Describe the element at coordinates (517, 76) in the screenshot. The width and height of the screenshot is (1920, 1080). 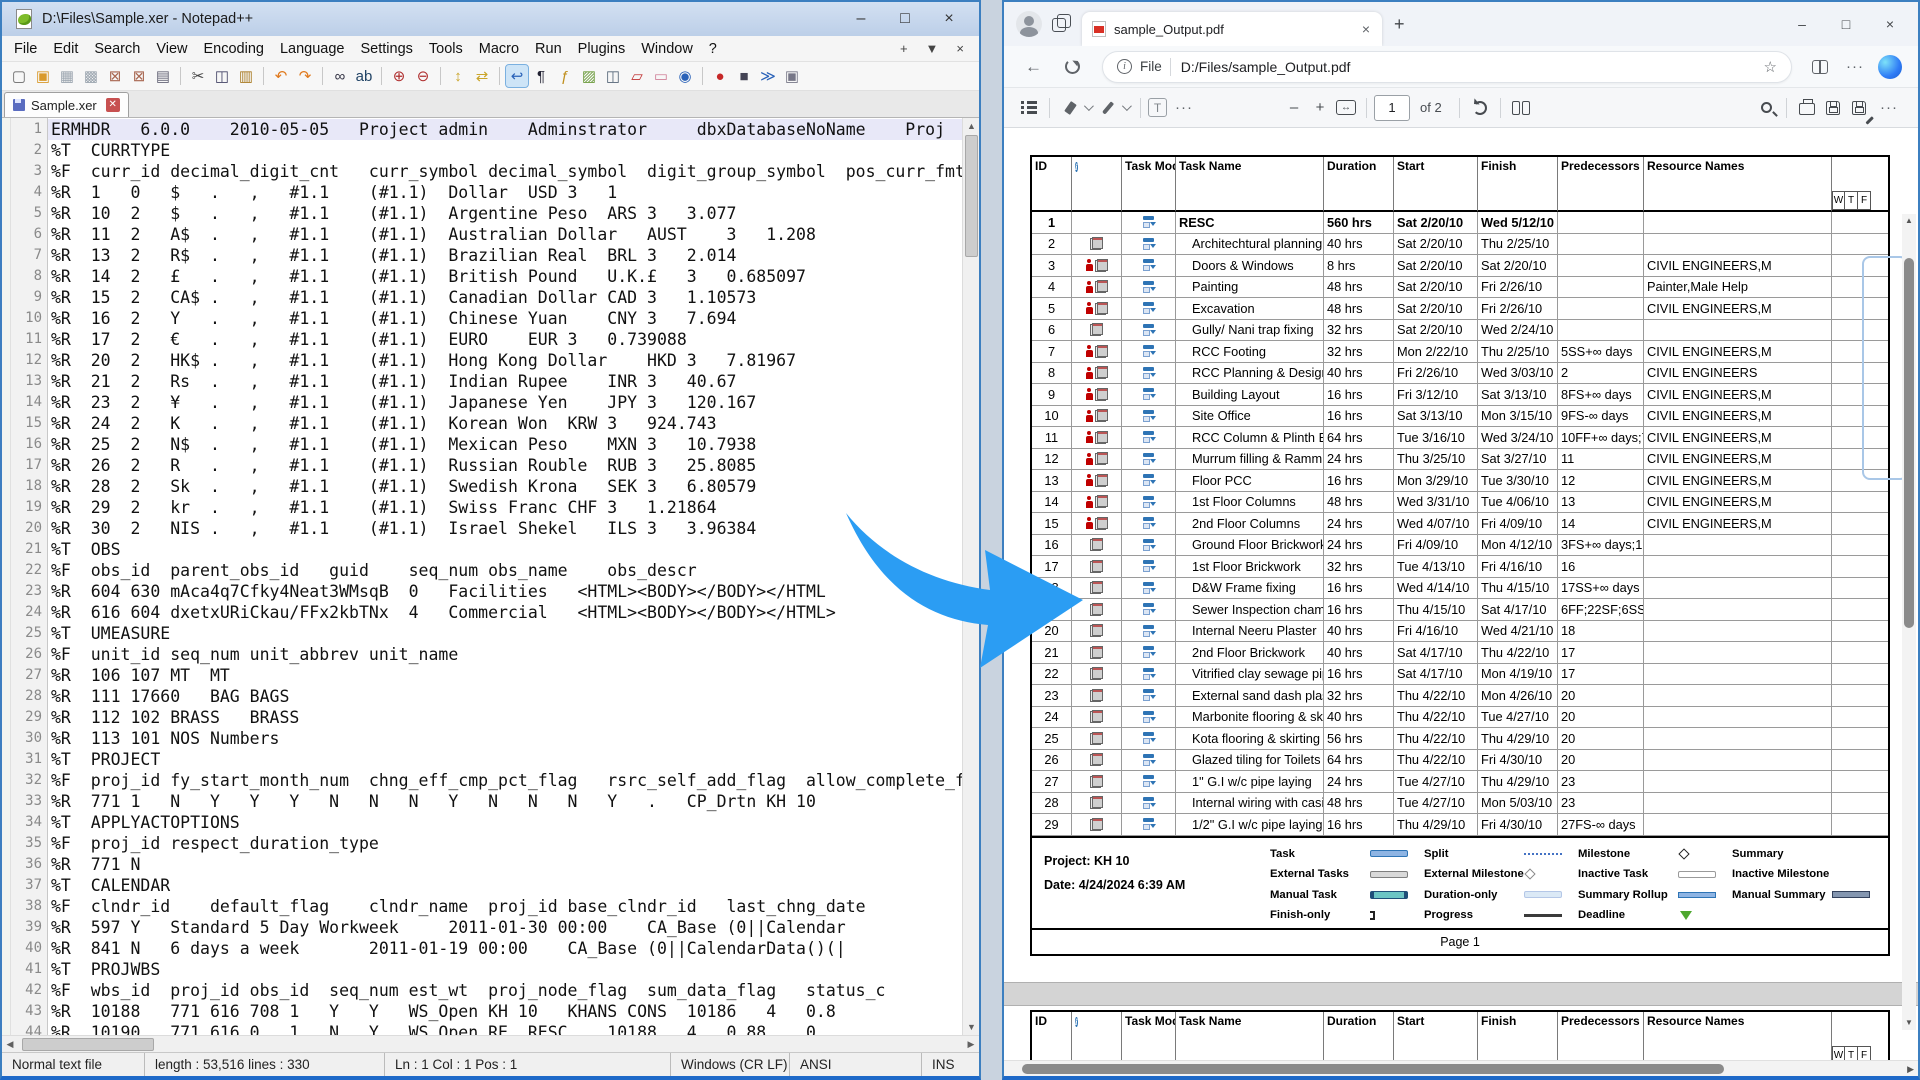
I see `word-wrap-icon: ↩` at that location.